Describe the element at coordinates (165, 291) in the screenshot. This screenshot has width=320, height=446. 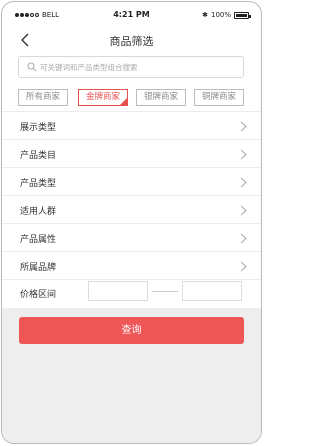
I see `price-range-separator` at that location.